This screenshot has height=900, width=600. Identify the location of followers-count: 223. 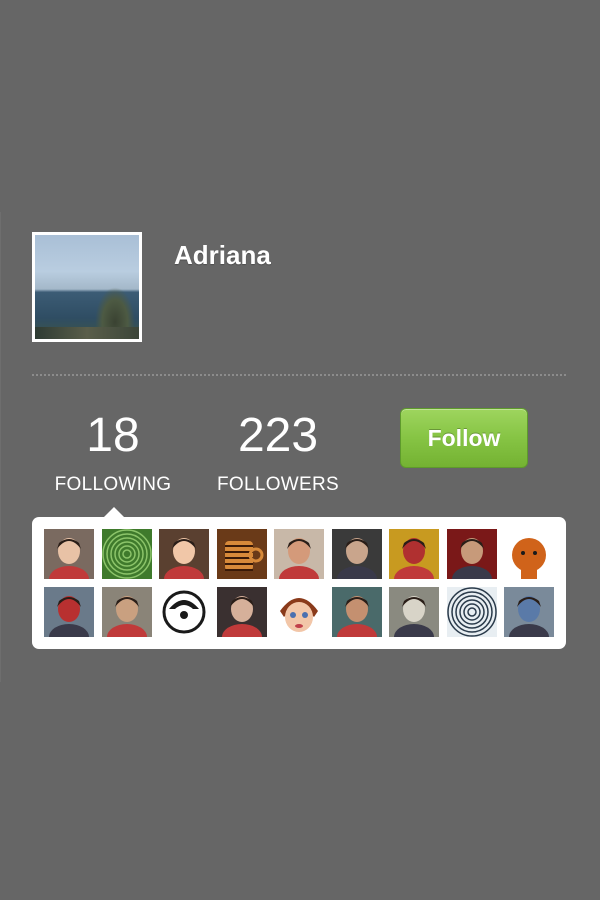
(278, 435).